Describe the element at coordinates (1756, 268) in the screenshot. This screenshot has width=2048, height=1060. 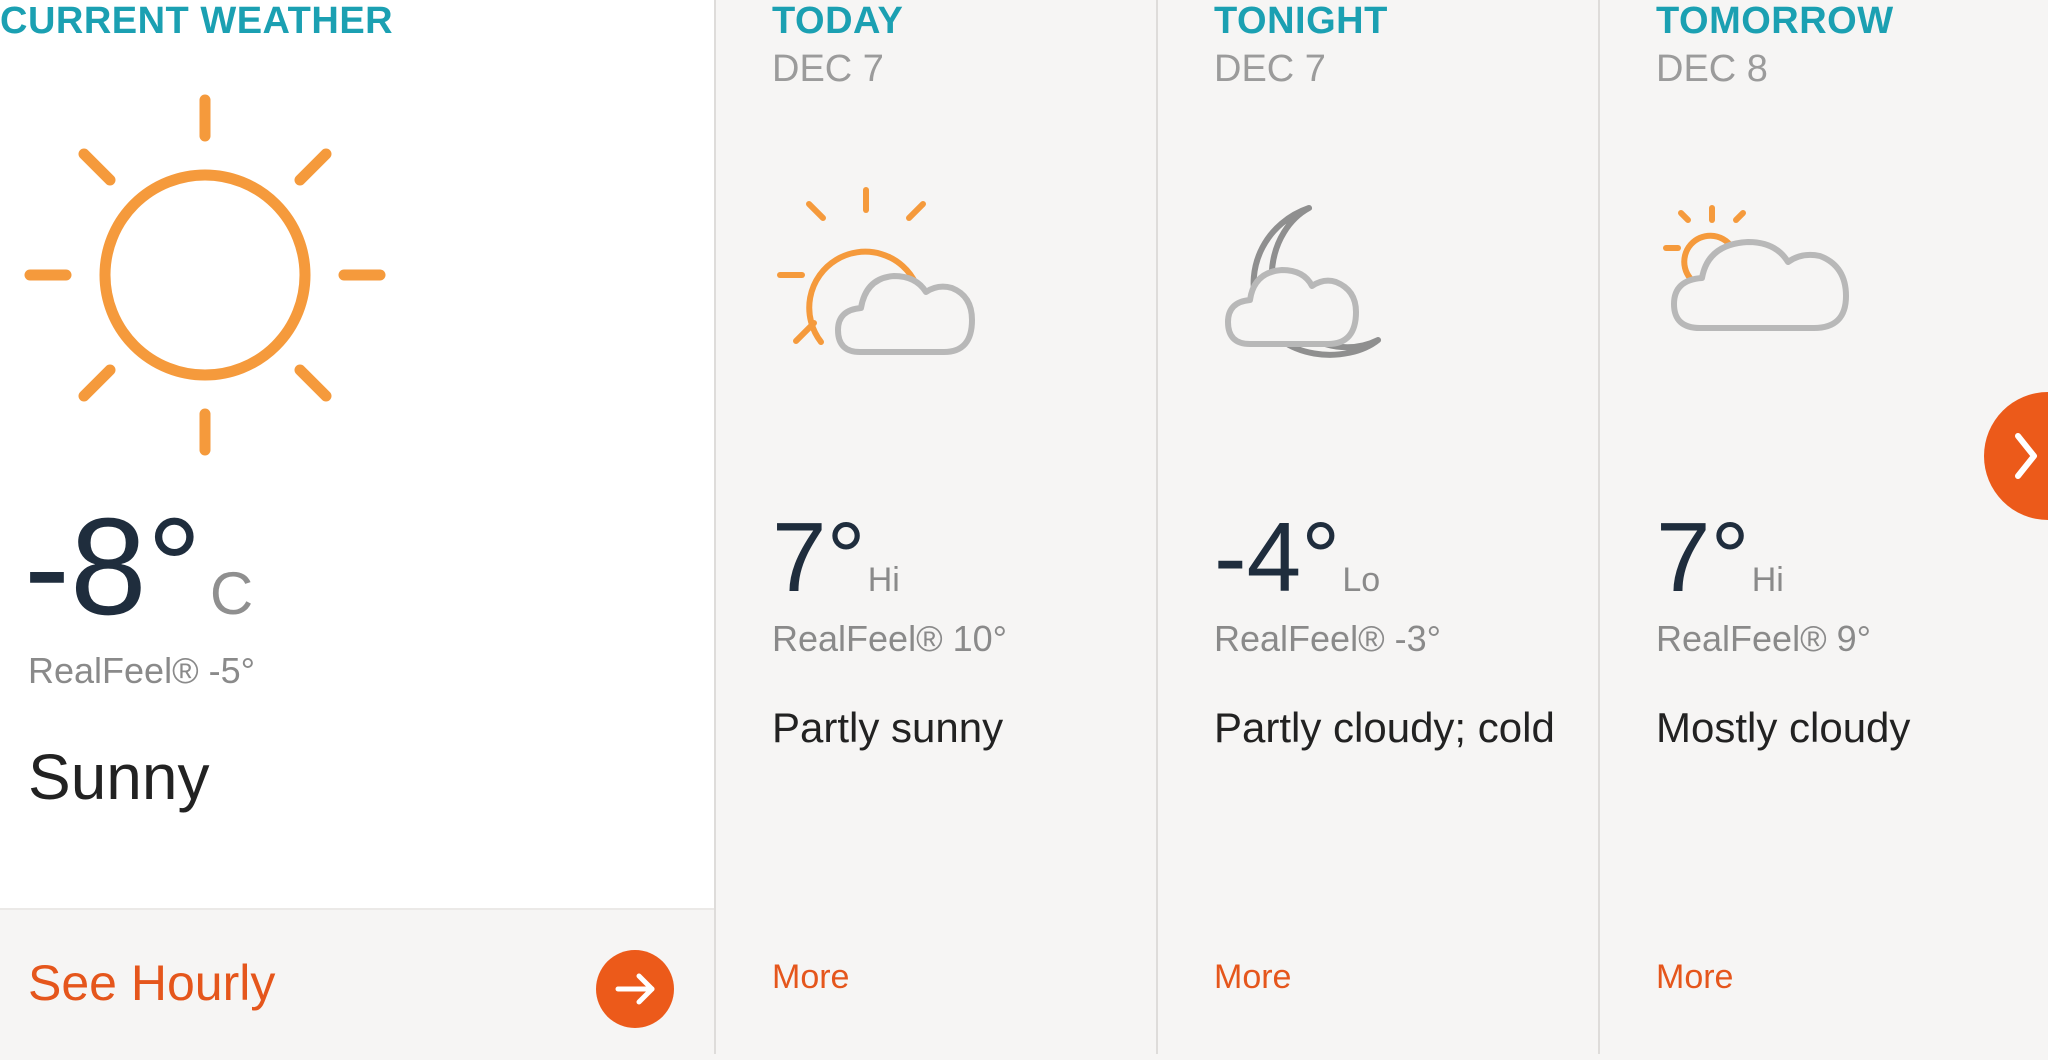
I see `mostly-cloudy-icon` at that location.